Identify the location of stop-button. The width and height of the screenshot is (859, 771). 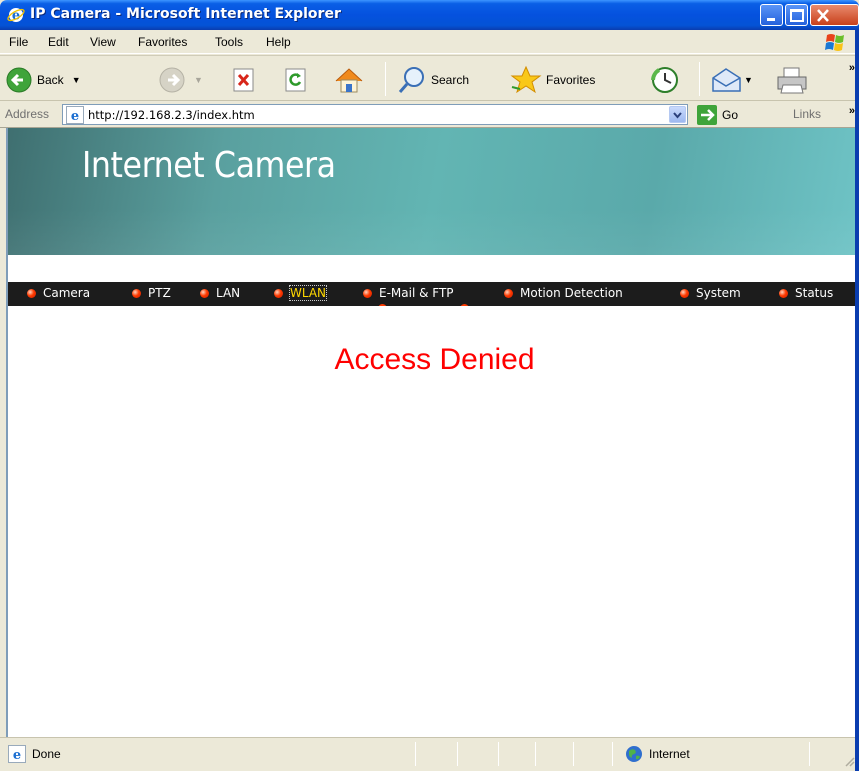
(244, 80).